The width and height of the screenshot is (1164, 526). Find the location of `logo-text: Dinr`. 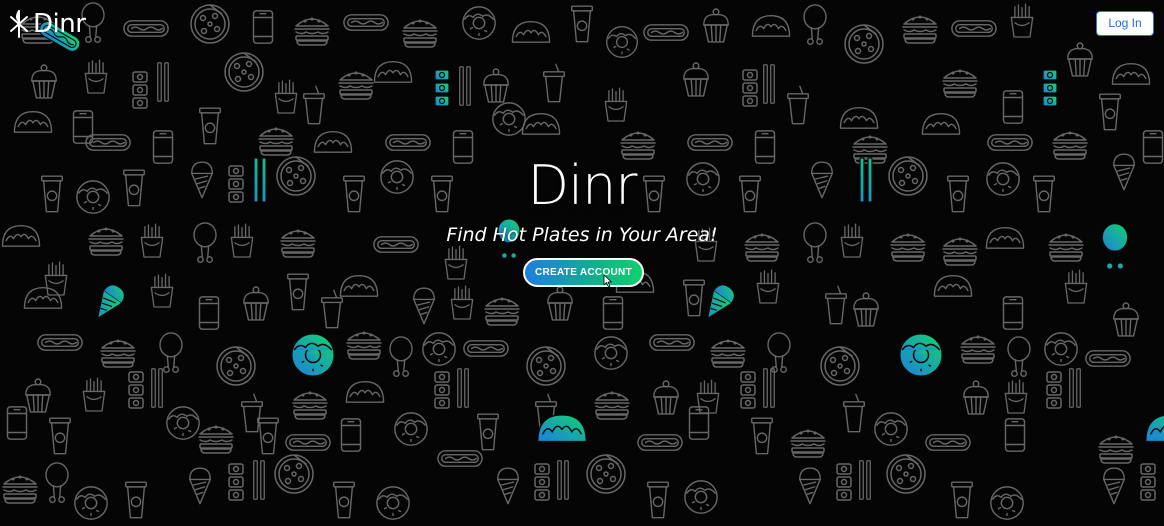

logo-text: Dinr is located at coordinates (59, 24).